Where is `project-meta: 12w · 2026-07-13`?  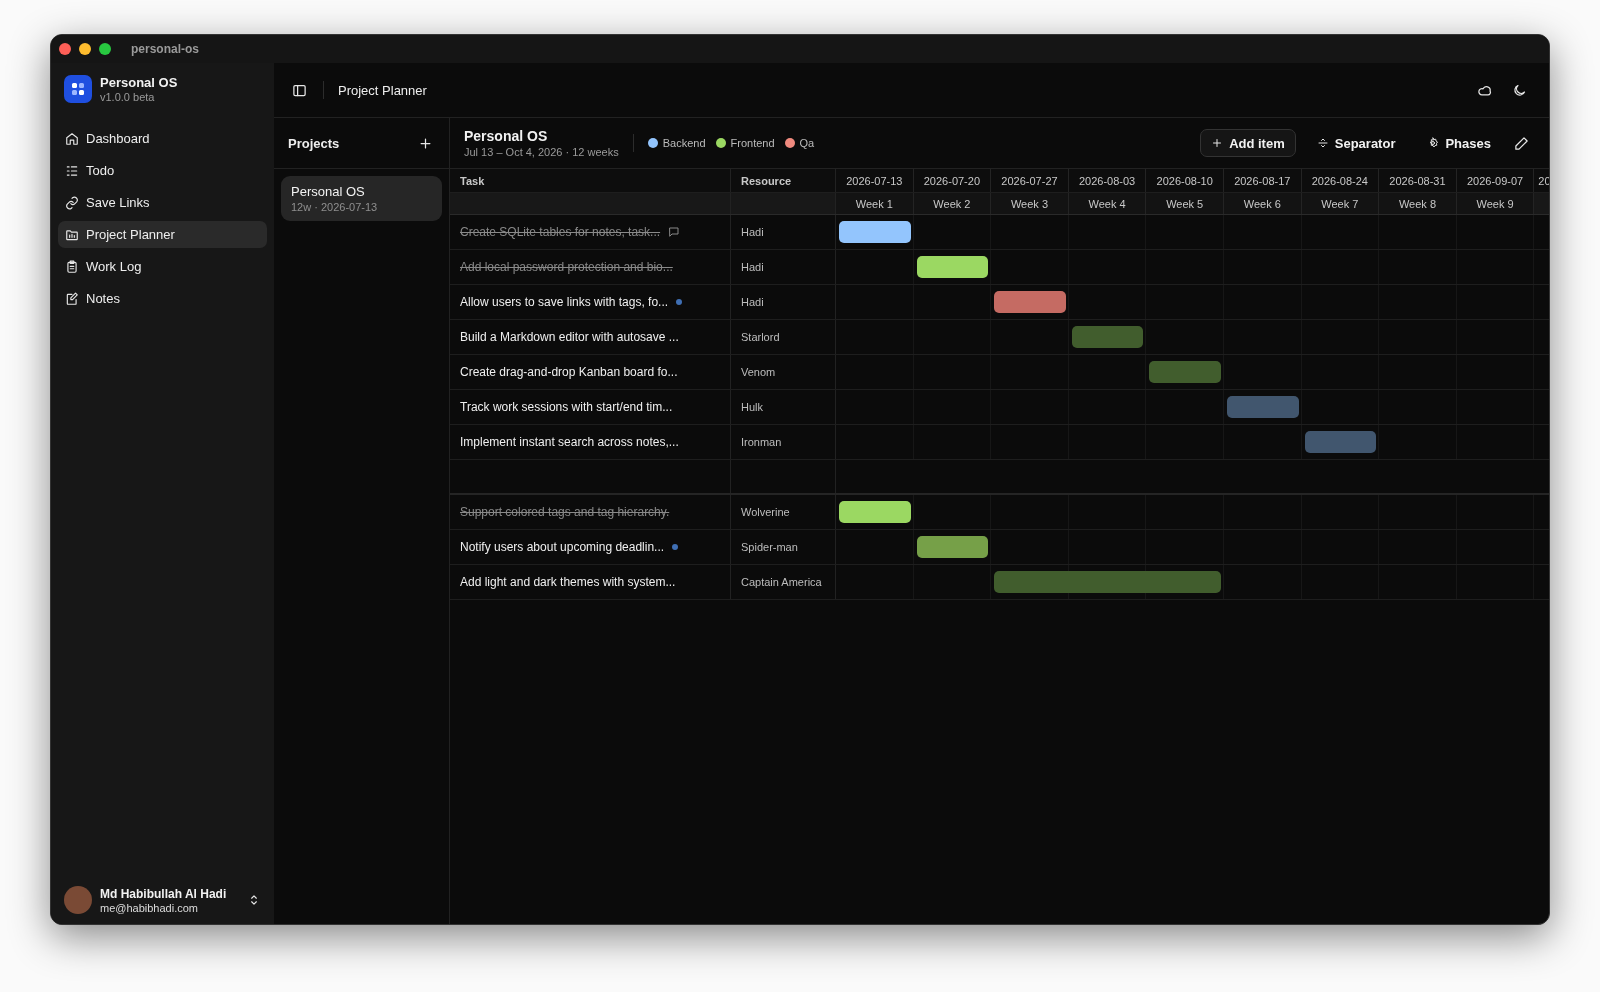 project-meta: 12w · 2026-07-13 is located at coordinates (335, 207).